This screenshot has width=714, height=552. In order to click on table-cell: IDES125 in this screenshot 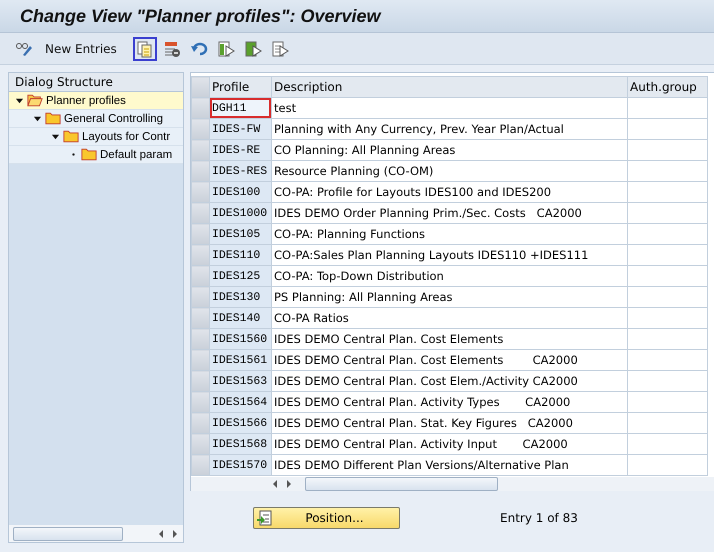, I will do `click(241, 276)`.